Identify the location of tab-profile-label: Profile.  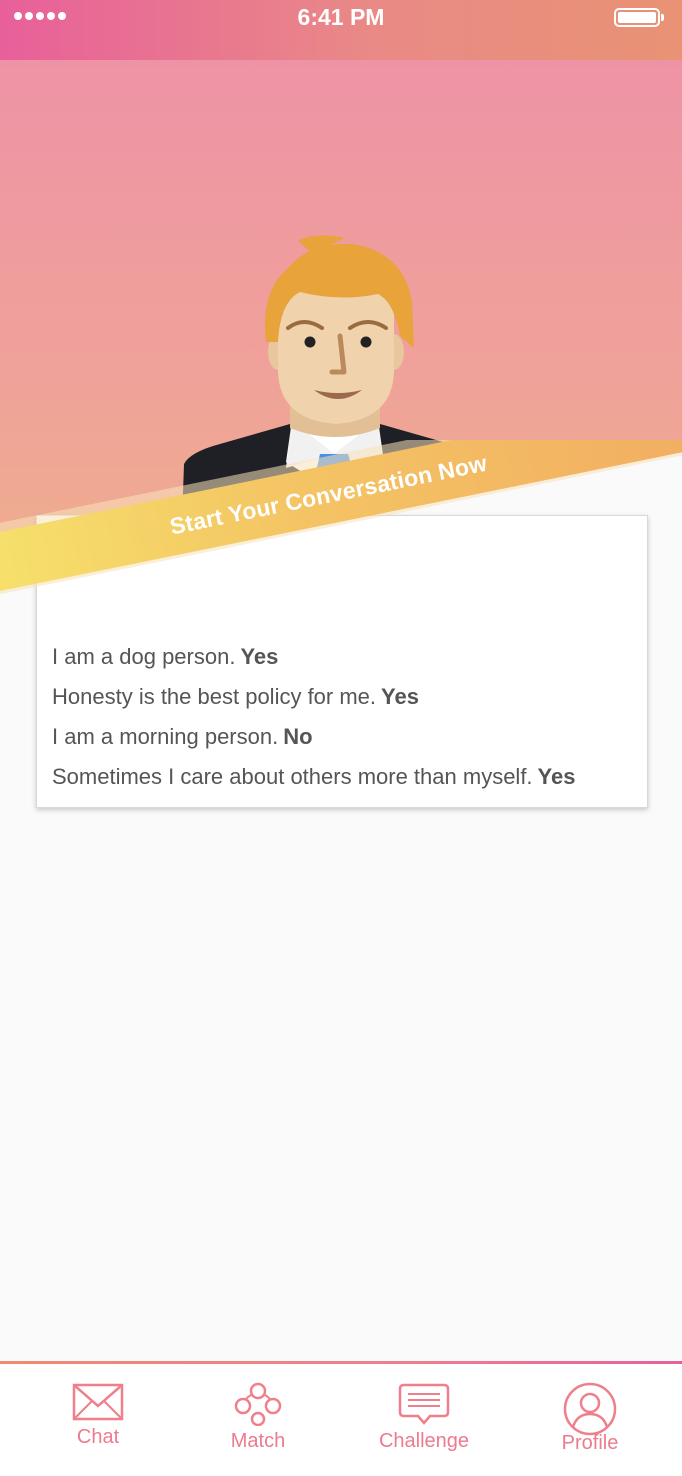
(590, 1443).